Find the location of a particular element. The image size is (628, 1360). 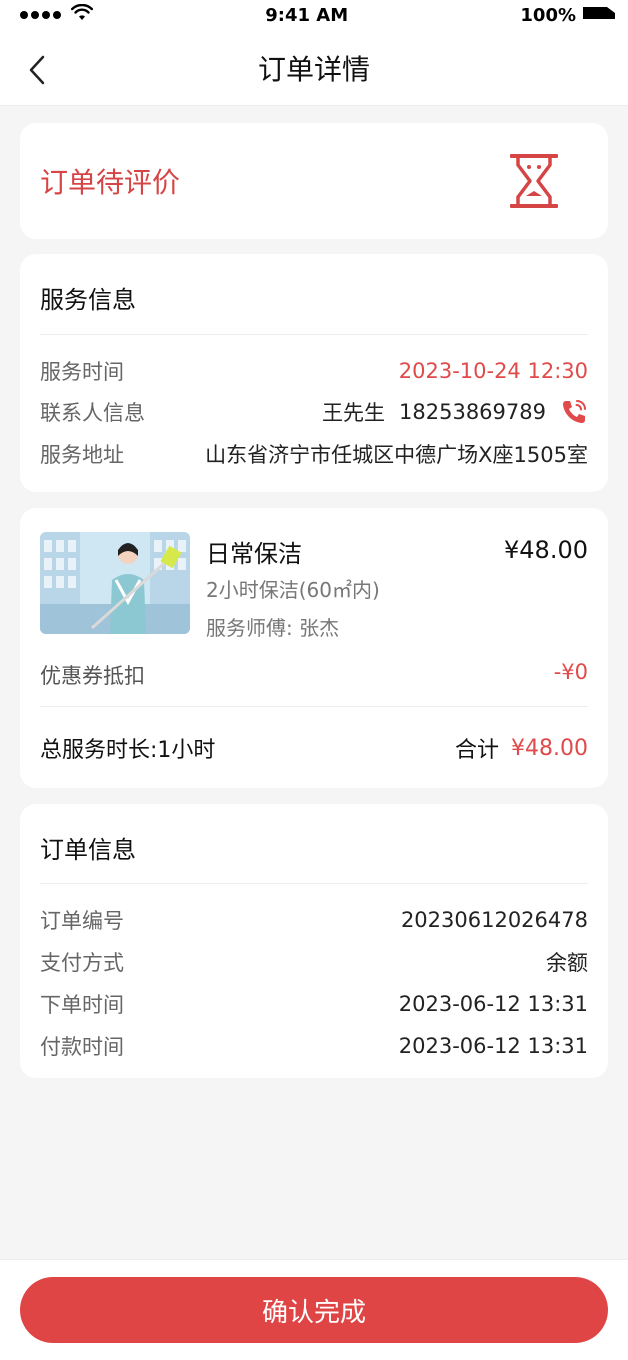

bottom-action-bar: 确认完成 is located at coordinates (314, 1309).